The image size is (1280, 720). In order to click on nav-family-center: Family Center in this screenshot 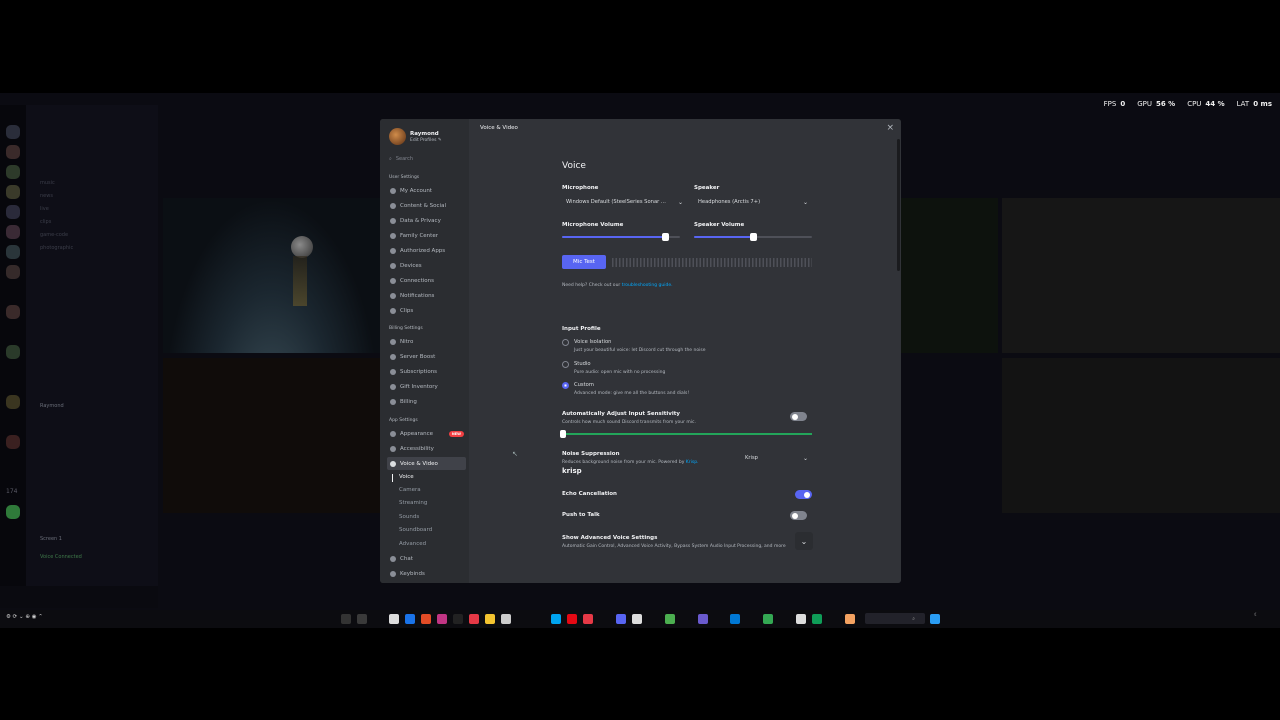, I will do `click(426, 235)`.